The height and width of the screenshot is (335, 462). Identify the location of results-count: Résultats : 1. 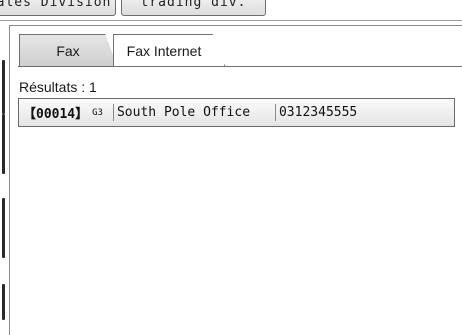
(58, 87).